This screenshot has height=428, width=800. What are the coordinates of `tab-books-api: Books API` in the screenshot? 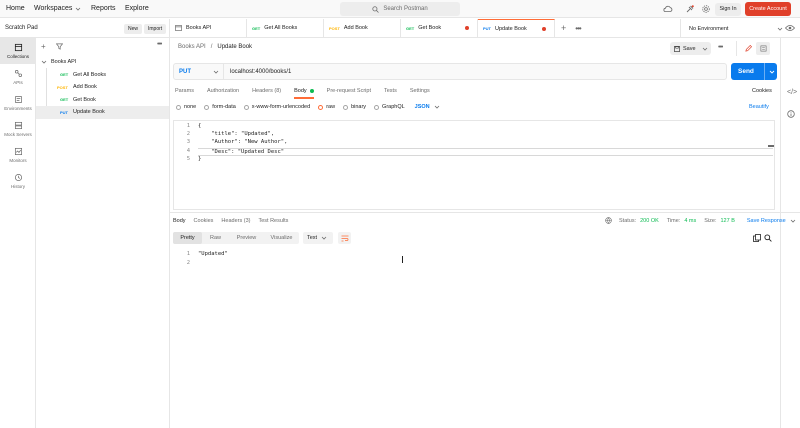 It's located at (208, 28).